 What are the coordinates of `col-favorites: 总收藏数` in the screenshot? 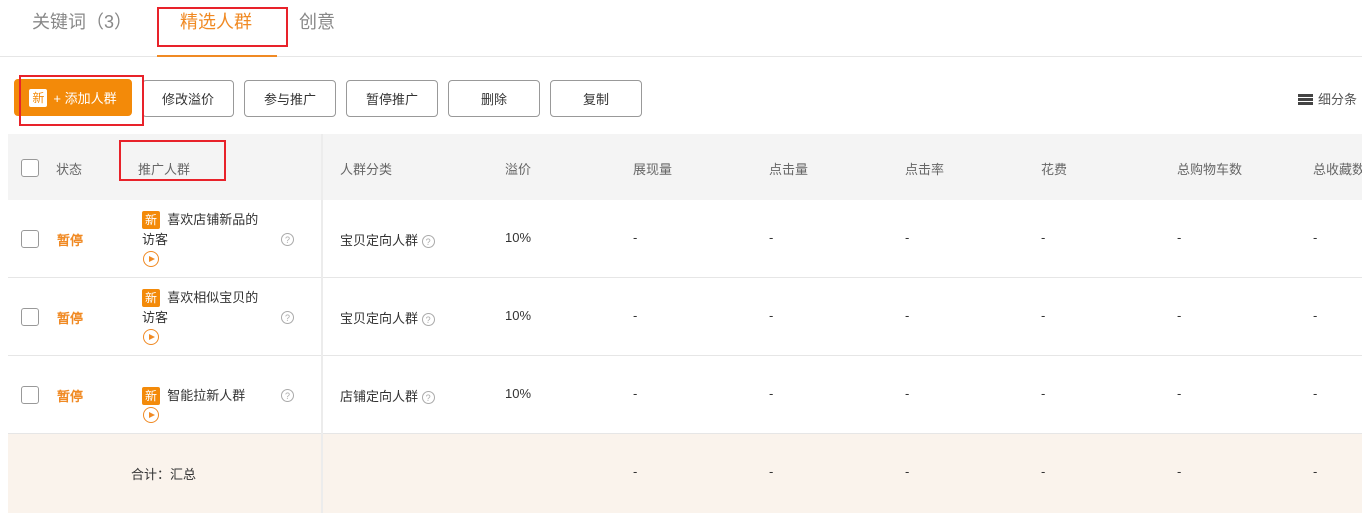 It's located at (1337, 168).